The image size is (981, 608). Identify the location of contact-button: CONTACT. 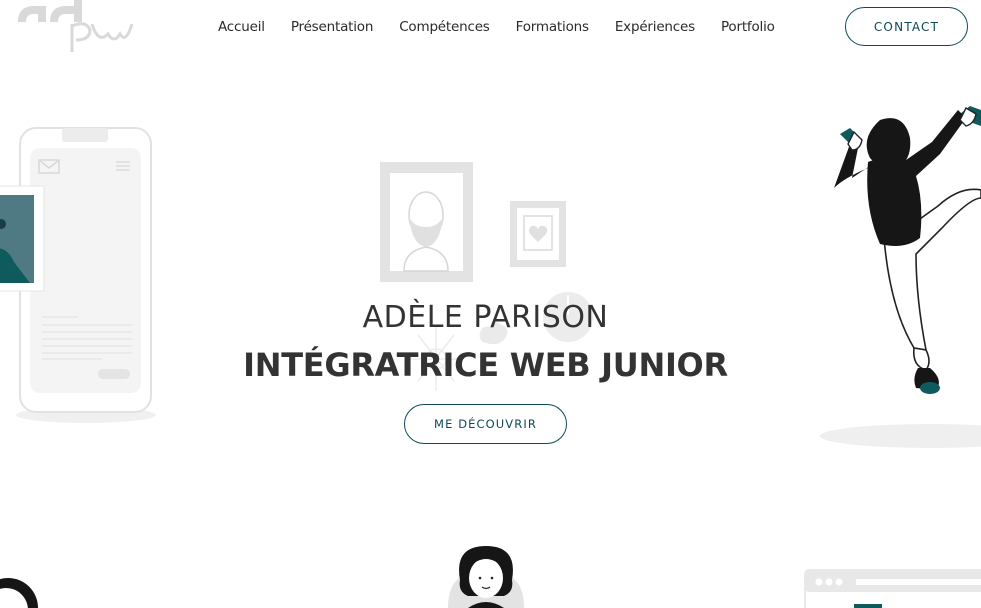
(906, 26).